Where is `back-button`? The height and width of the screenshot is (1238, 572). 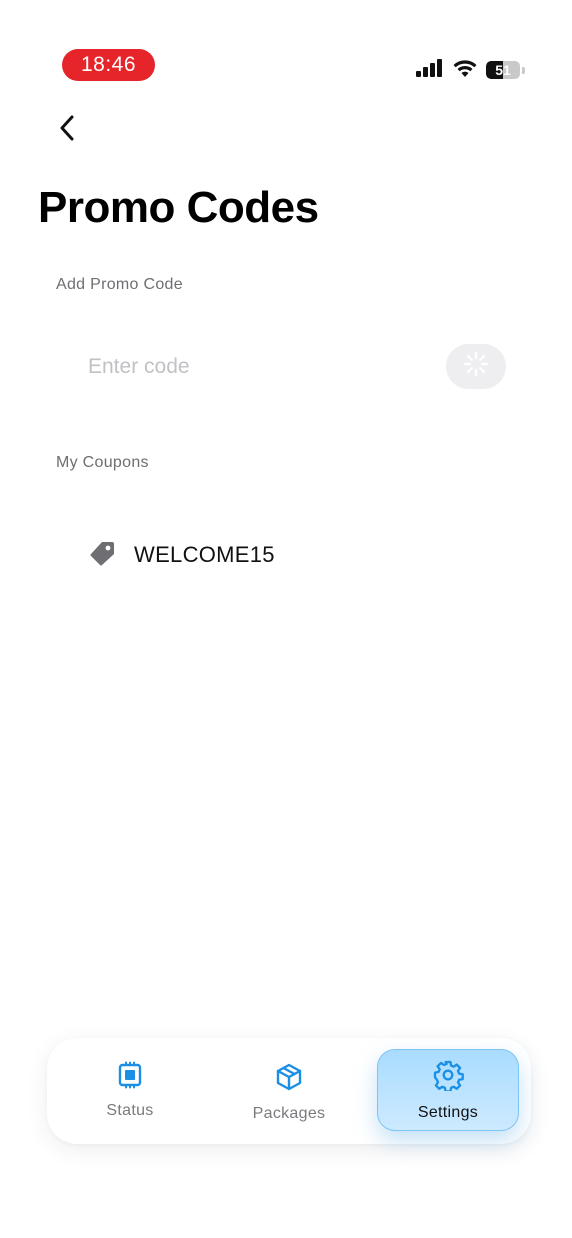 back-button is located at coordinates (68, 130).